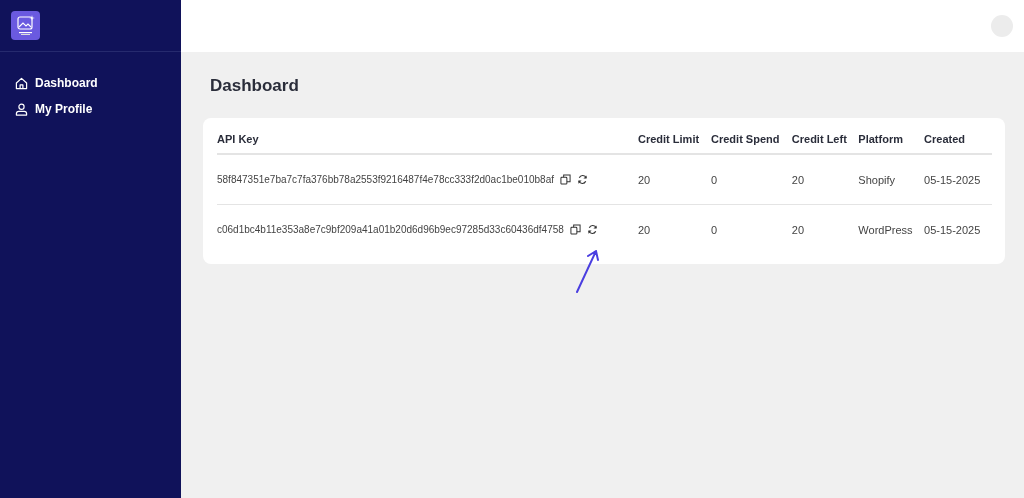  I want to click on user-icon, so click(21, 109).